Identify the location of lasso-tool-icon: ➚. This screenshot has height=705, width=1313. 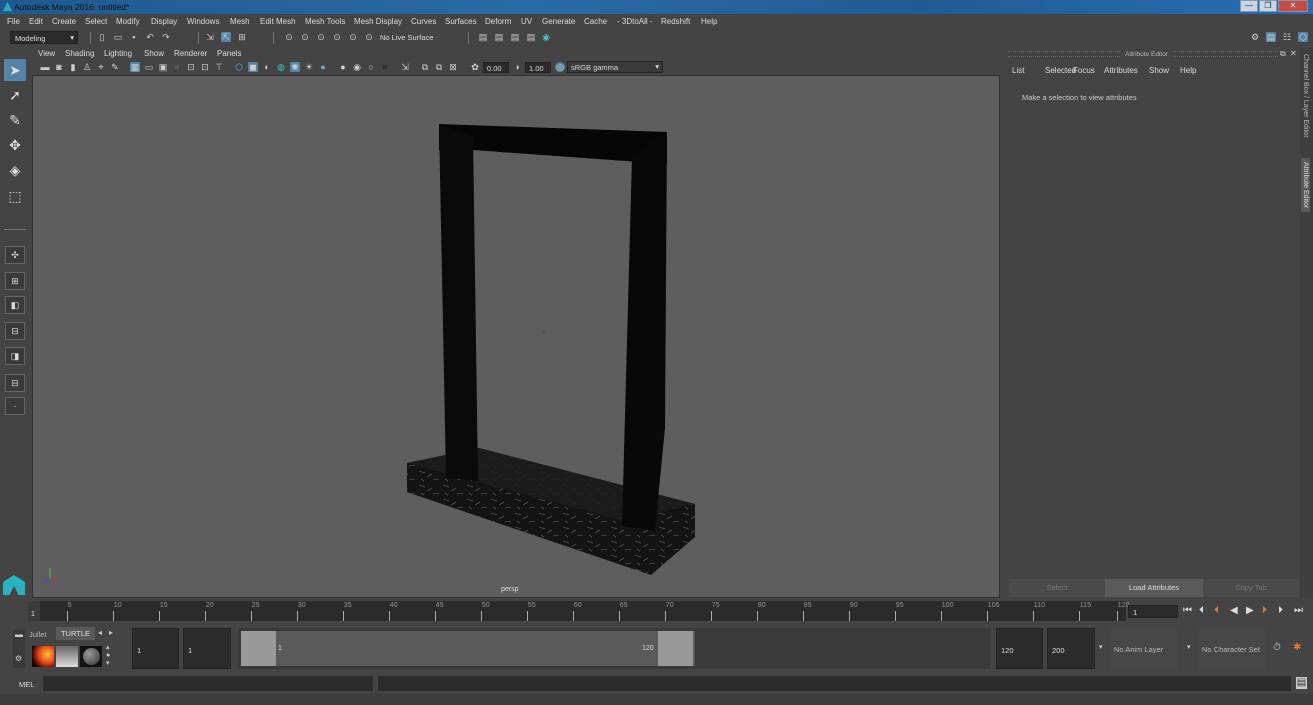
(15, 95).